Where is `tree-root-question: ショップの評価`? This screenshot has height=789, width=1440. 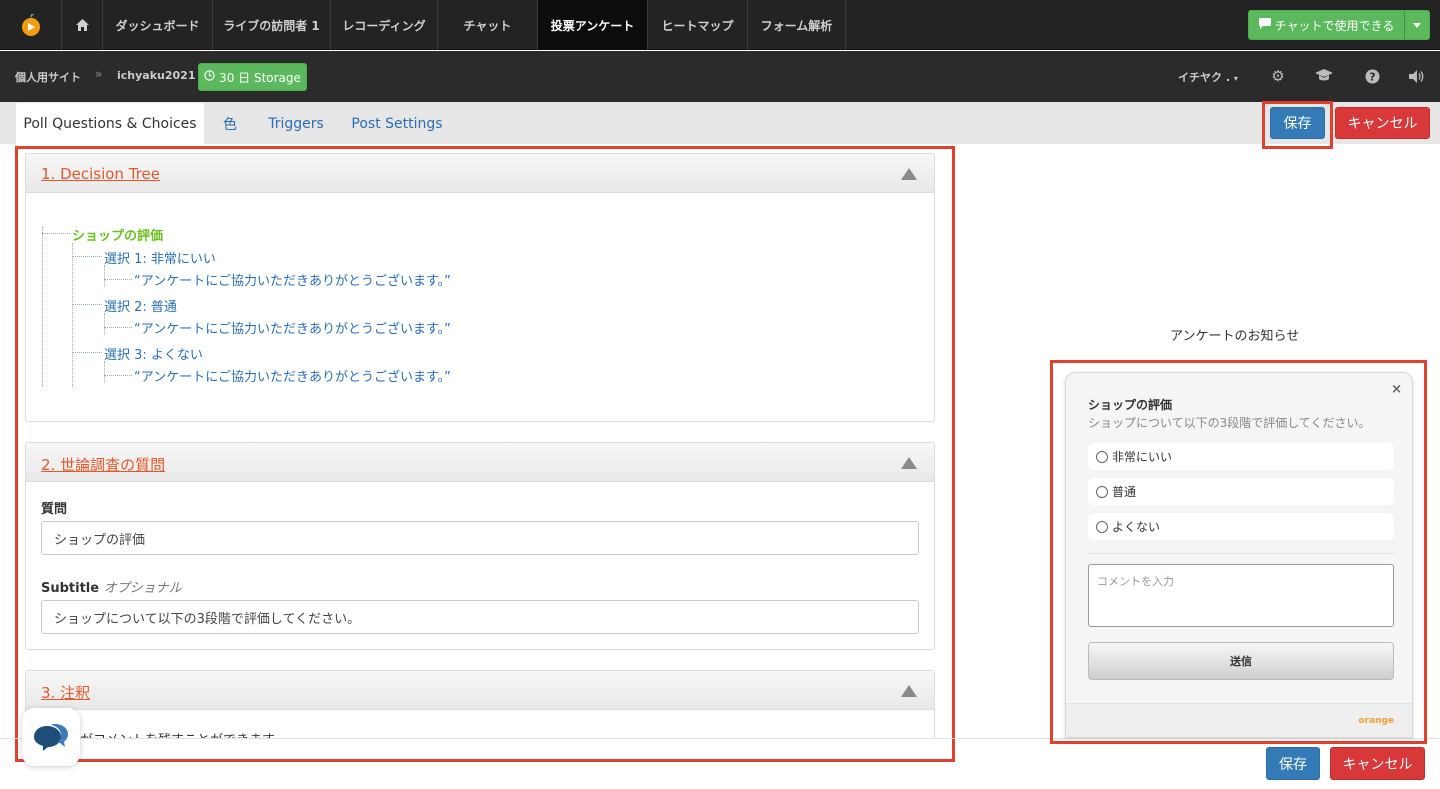 tree-root-question: ショップの評価 is located at coordinates (117, 234).